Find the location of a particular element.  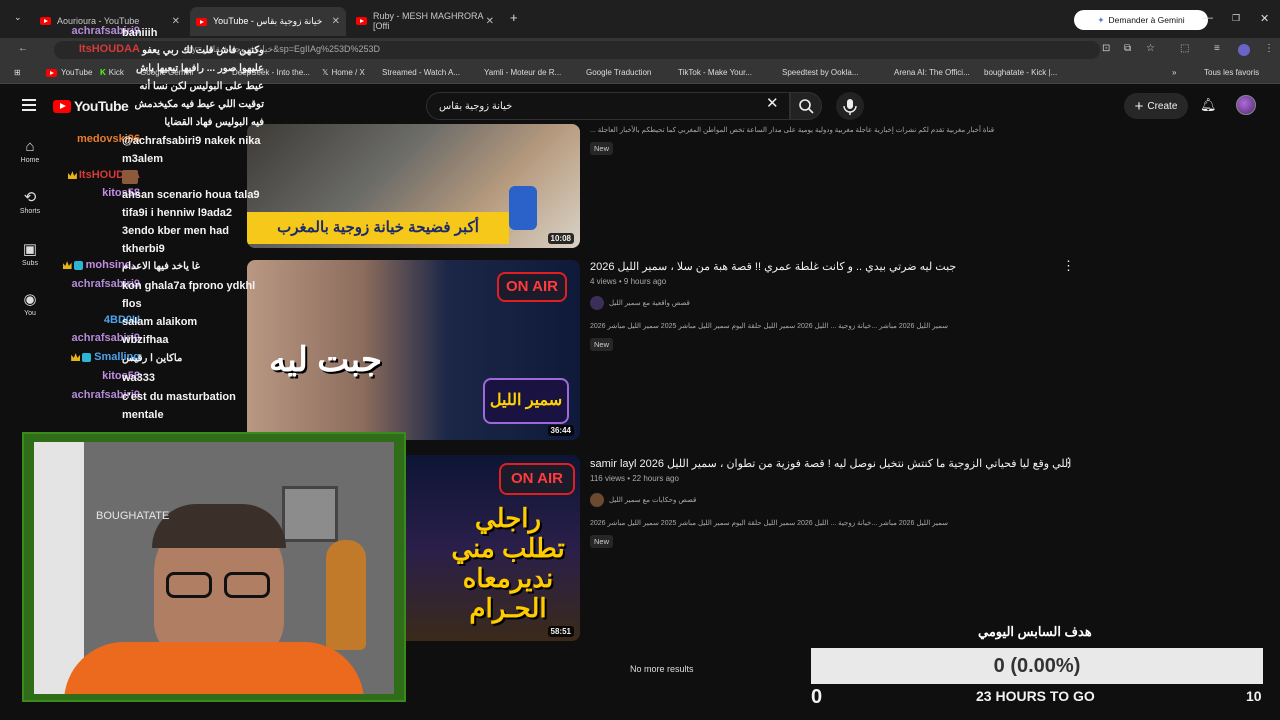

search-button is located at coordinates (806, 106).